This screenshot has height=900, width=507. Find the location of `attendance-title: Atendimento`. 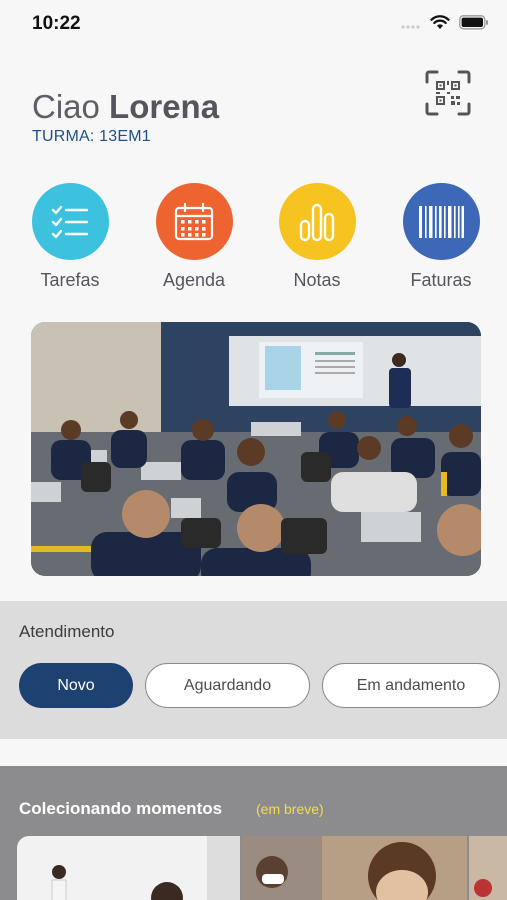

attendance-title: Atendimento is located at coordinates (67, 631).